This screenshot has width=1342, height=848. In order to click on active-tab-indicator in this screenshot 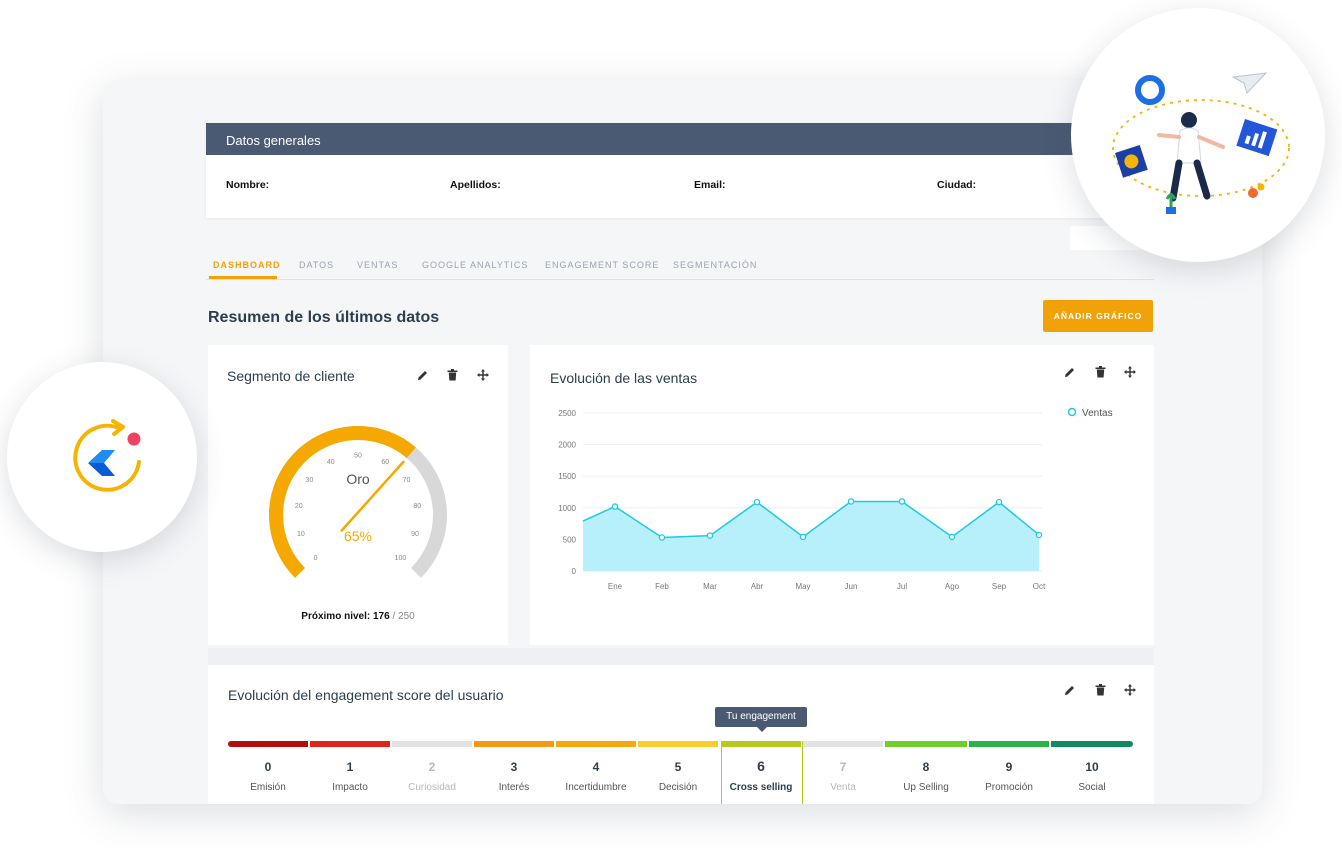, I will do `click(243, 277)`.